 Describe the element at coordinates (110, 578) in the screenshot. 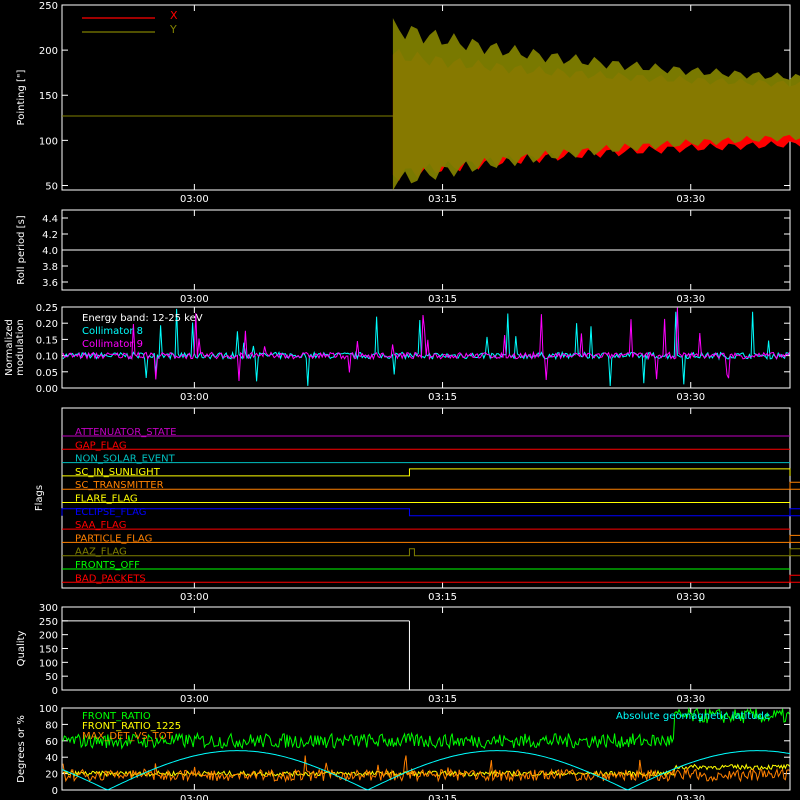

I see `flag-label: BAD_PACKETS` at that location.